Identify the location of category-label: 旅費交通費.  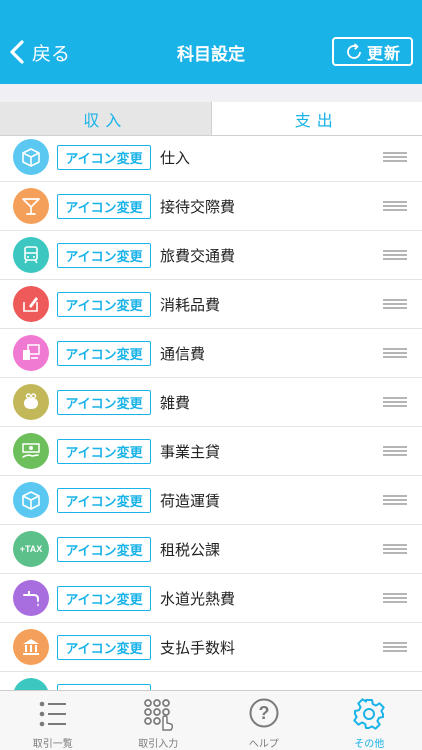
(198, 256).